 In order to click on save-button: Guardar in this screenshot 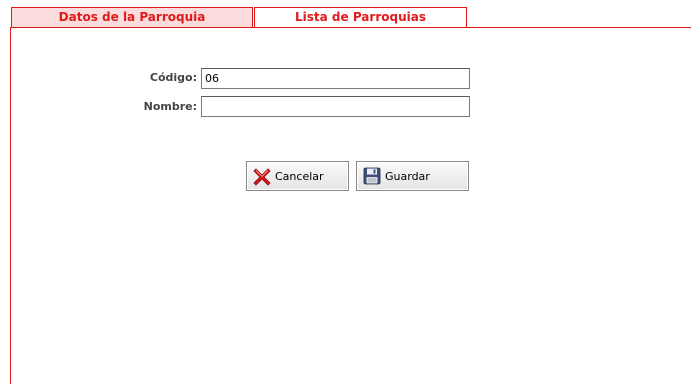, I will do `click(412, 176)`.